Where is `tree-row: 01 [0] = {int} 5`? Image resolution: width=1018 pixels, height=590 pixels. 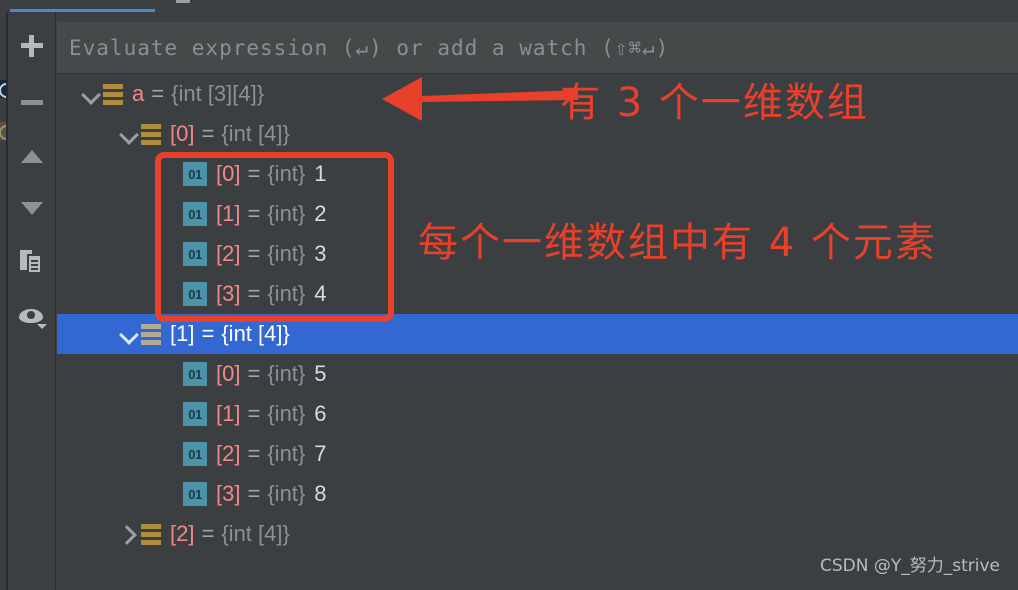 tree-row: 01 [0] = {int} 5 is located at coordinates (537, 374).